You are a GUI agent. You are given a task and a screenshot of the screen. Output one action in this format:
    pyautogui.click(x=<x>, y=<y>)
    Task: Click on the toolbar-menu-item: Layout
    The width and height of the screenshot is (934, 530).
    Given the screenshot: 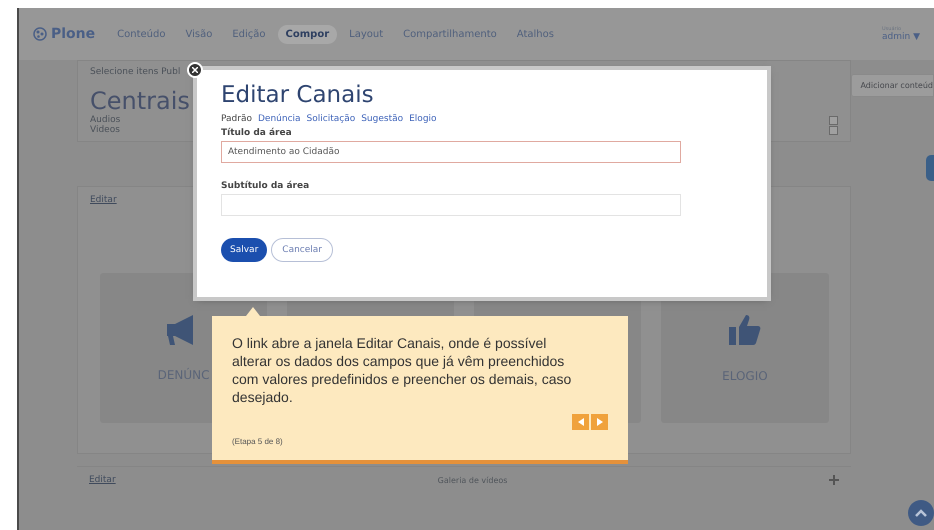 What is the action you would take?
    pyautogui.click(x=366, y=34)
    